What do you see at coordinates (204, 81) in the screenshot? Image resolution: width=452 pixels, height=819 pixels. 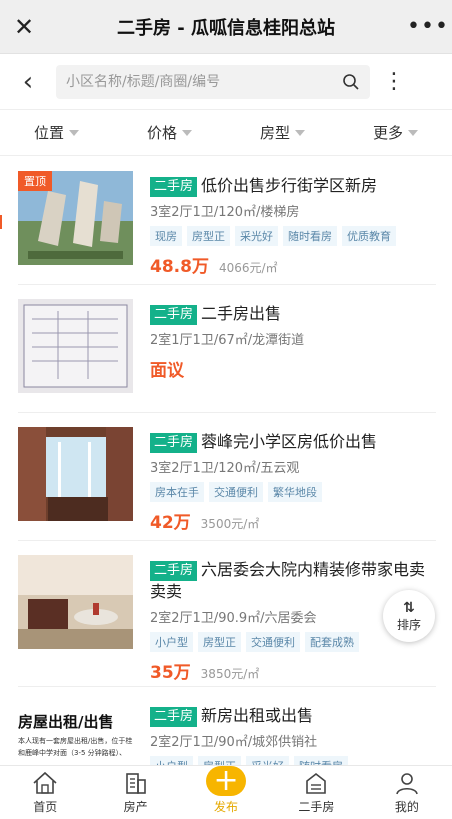 I see `search-input` at bounding box center [204, 81].